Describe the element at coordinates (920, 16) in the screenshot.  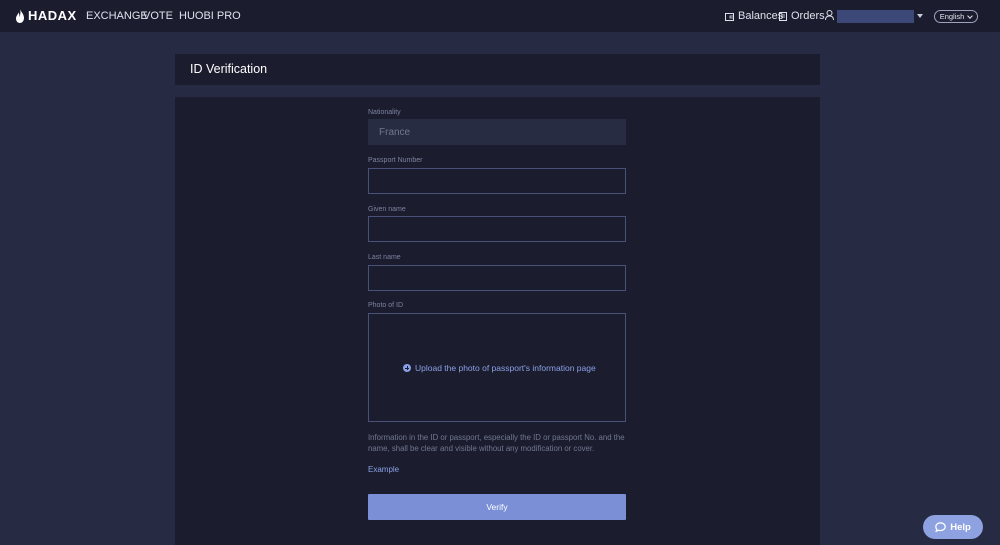
I see `caret-down-icon` at that location.